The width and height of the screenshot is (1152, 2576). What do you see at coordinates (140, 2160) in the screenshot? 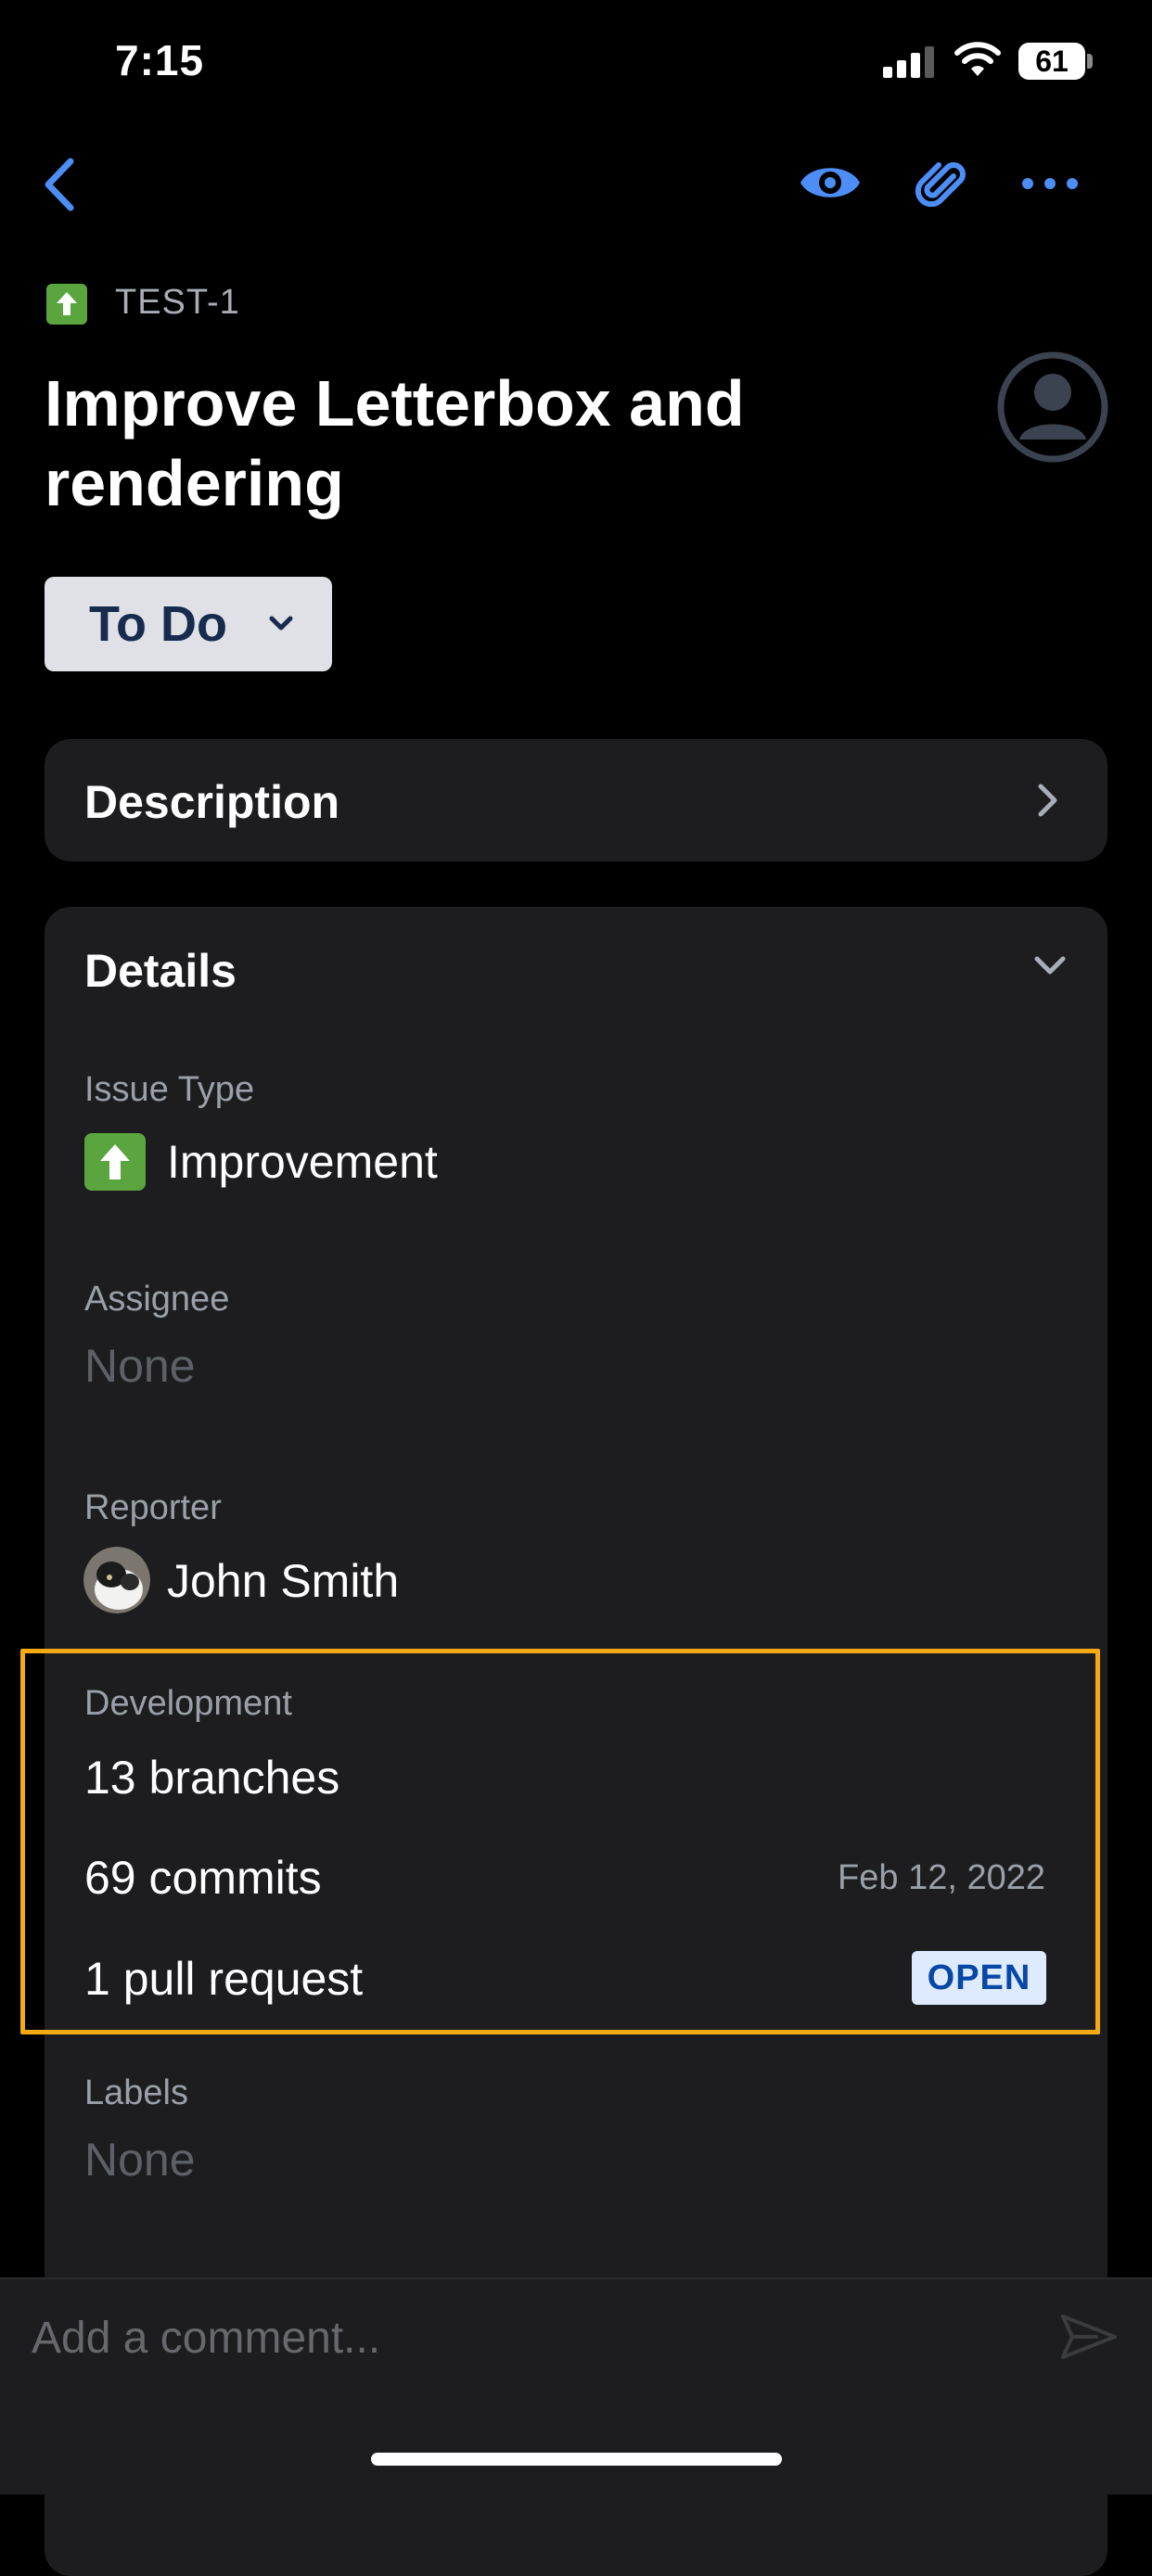
I see `labels-value: None` at bounding box center [140, 2160].